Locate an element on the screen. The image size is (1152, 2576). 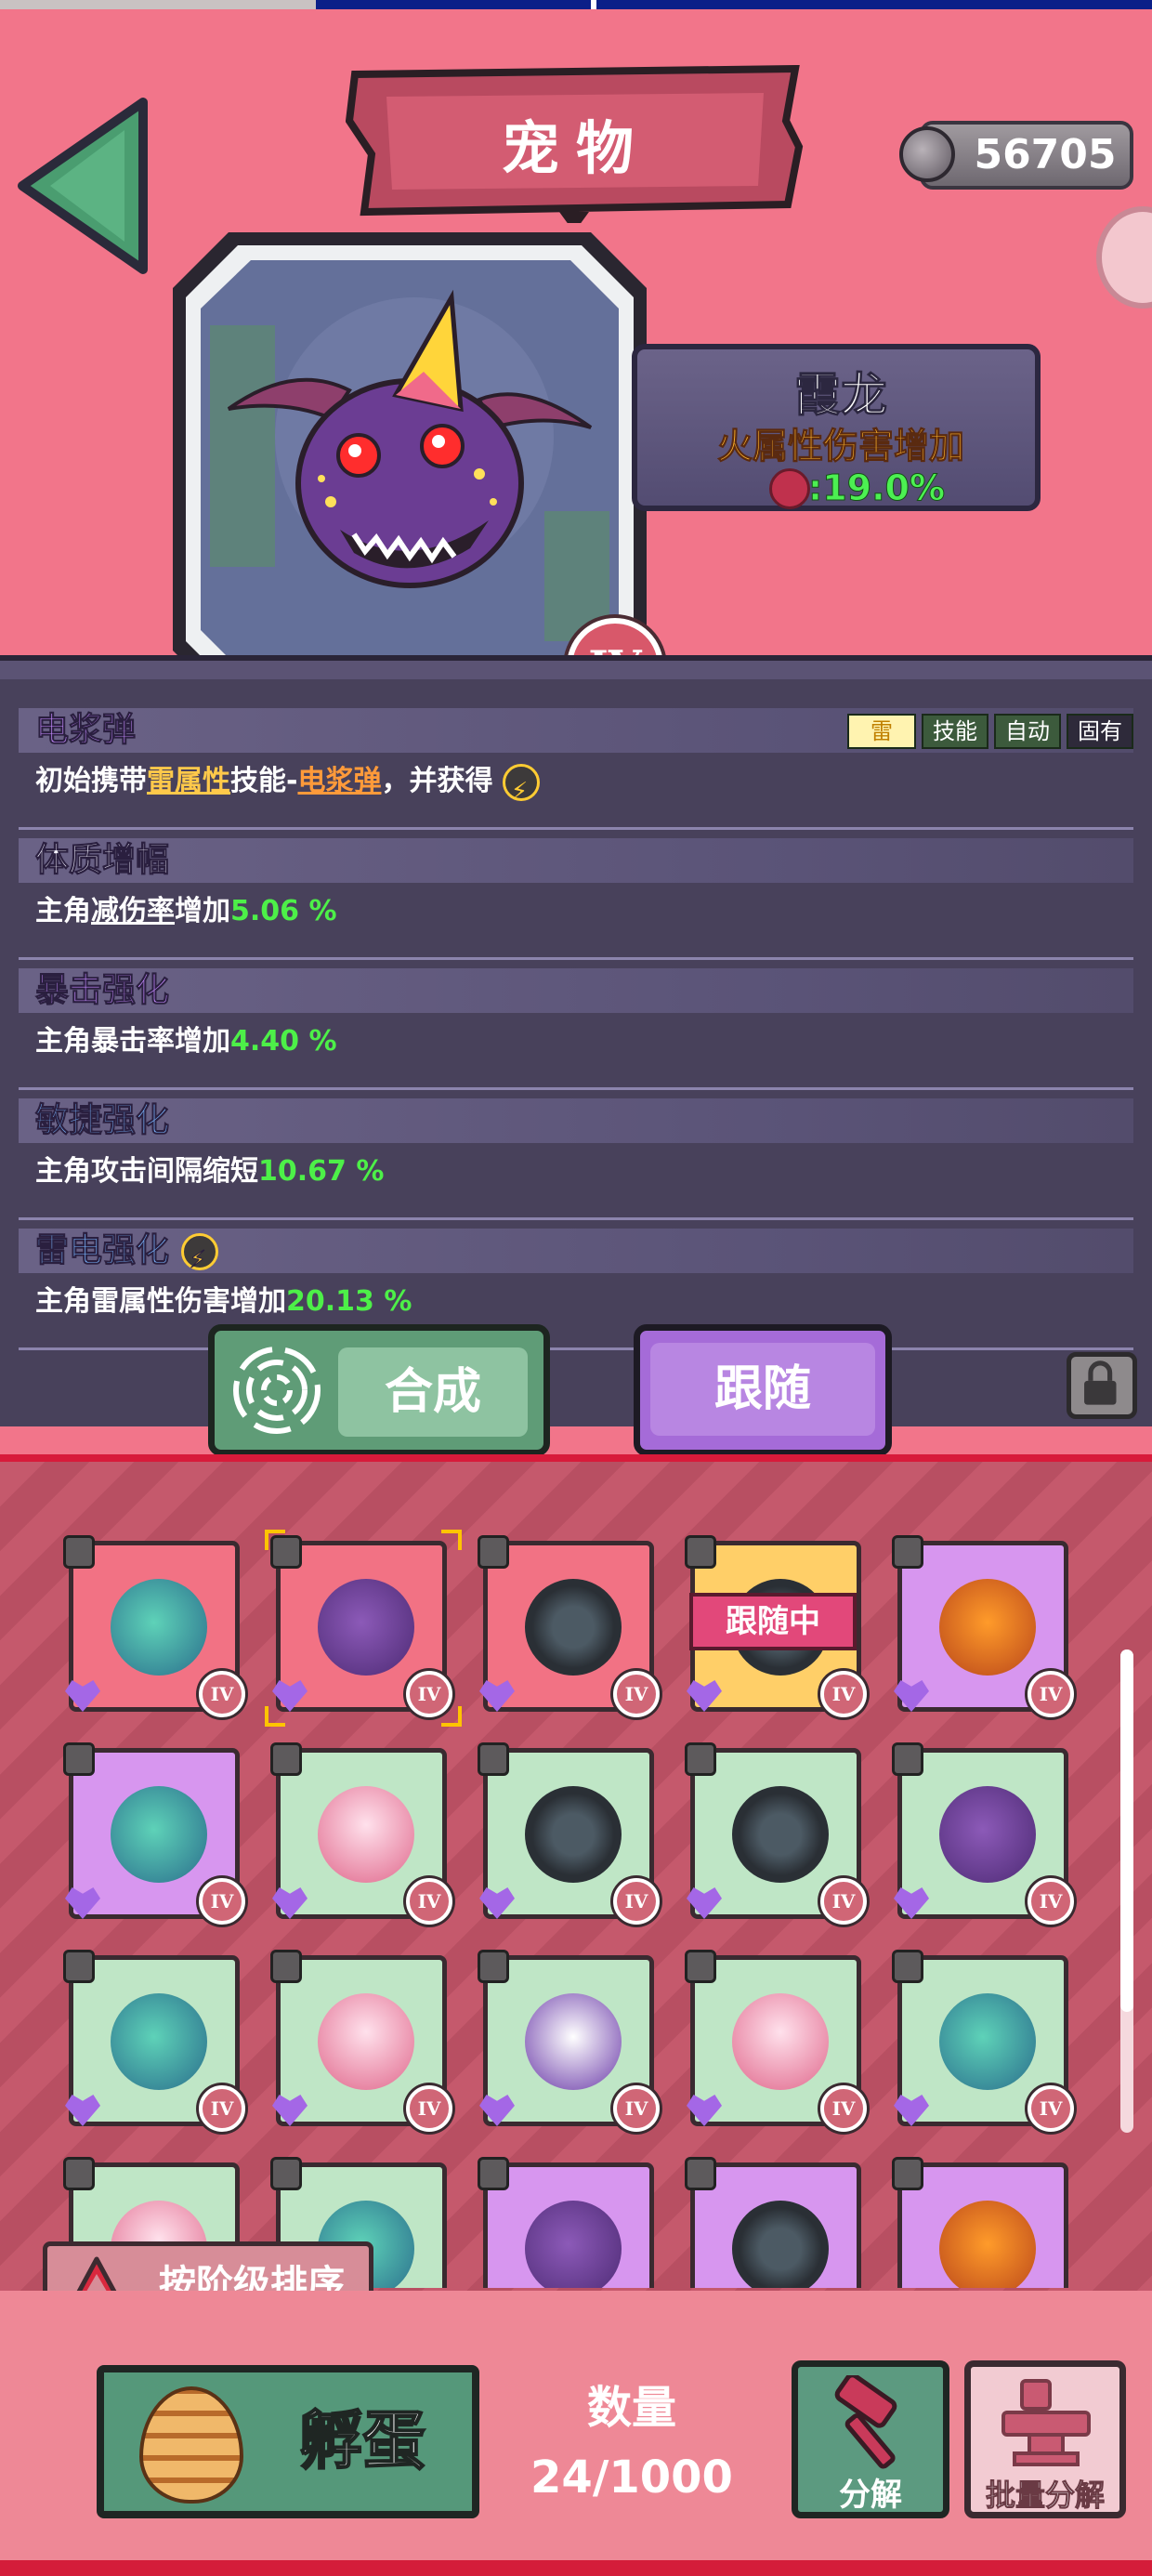
bottom-strip is located at coordinates (576, 2568).